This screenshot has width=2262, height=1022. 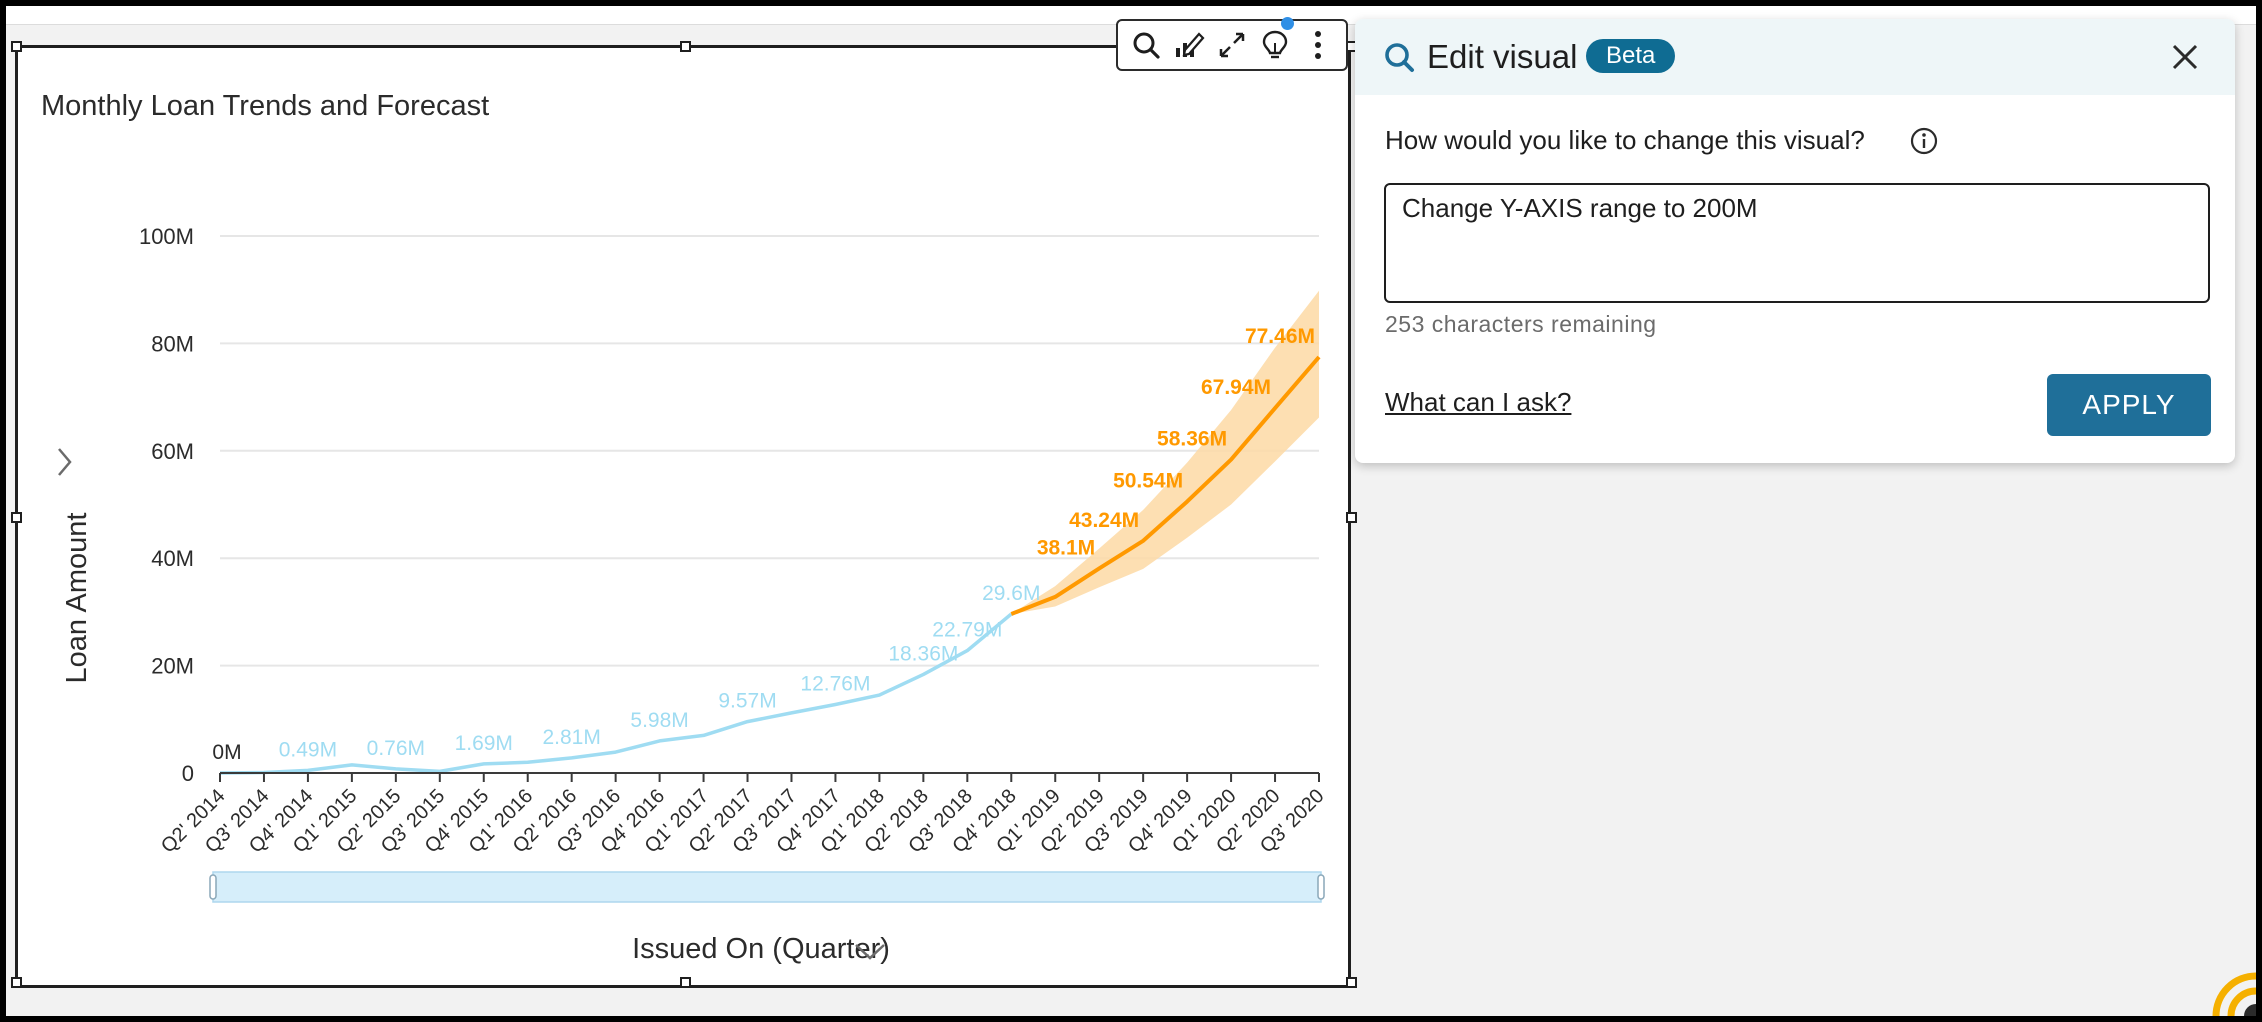 I want to click on toolbar-edit-chart-button, so click(x=1189, y=45).